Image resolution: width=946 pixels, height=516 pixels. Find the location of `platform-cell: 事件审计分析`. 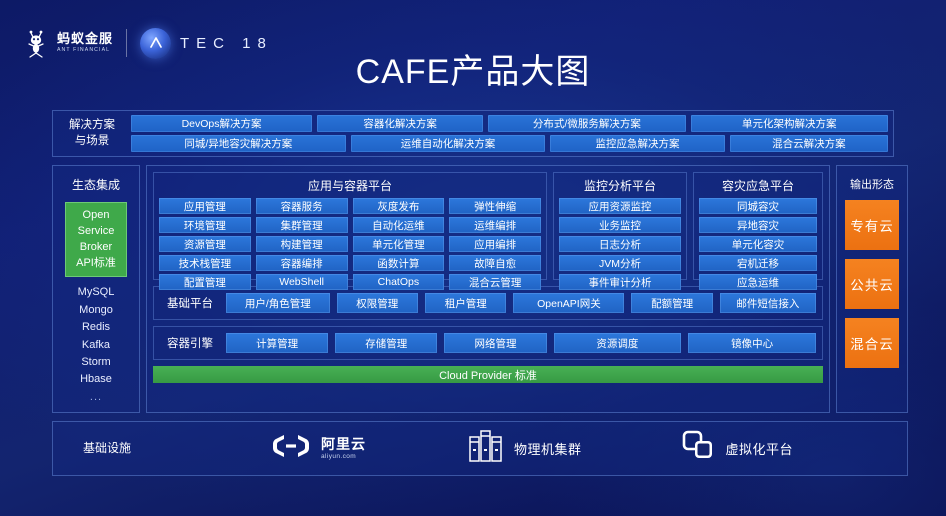

platform-cell: 事件审计分析 is located at coordinates (620, 282).